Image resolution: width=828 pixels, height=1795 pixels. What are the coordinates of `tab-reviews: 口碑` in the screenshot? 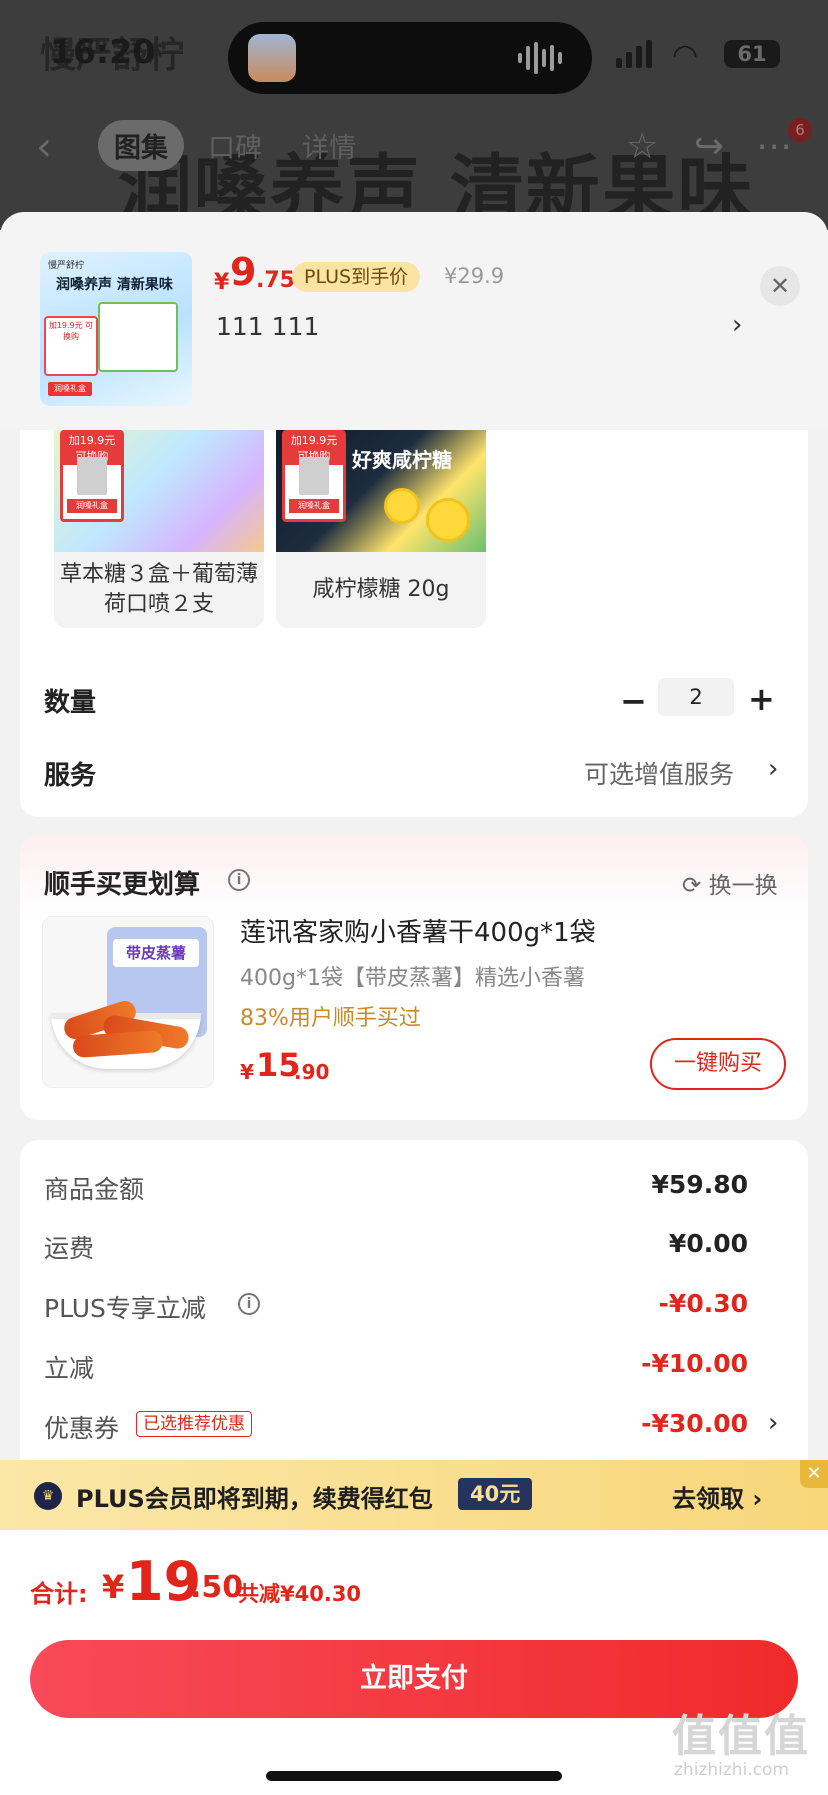 It's located at (235, 145).